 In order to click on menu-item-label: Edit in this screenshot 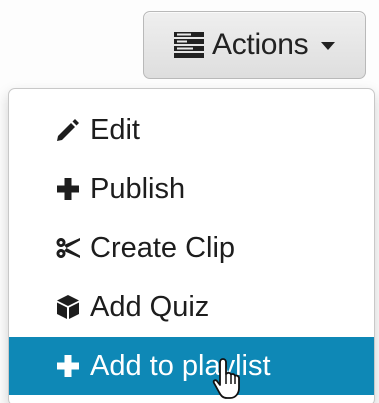, I will do `click(115, 129)`.